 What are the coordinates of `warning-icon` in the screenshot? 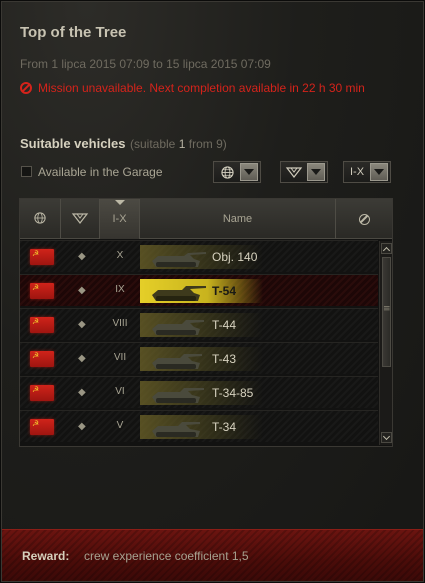 It's located at (26, 88).